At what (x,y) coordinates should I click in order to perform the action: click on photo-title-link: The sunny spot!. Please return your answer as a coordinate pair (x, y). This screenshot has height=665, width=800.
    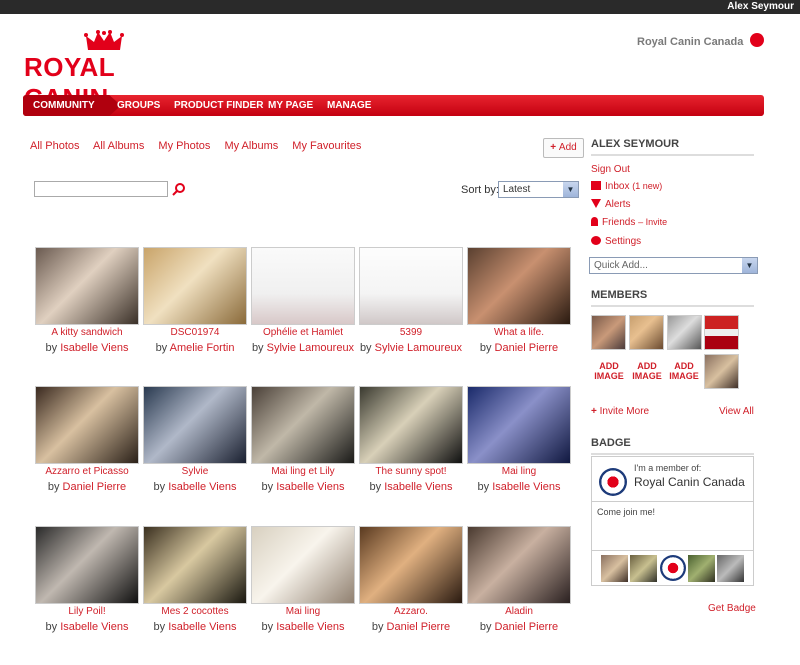
    Looking at the image, I should click on (411, 471).